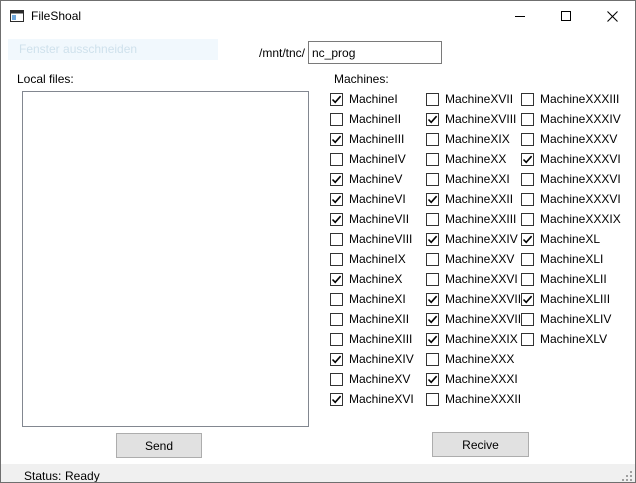 The width and height of the screenshot is (636, 483). I want to click on machine-checkbox: MachineXLV, so click(564, 339).